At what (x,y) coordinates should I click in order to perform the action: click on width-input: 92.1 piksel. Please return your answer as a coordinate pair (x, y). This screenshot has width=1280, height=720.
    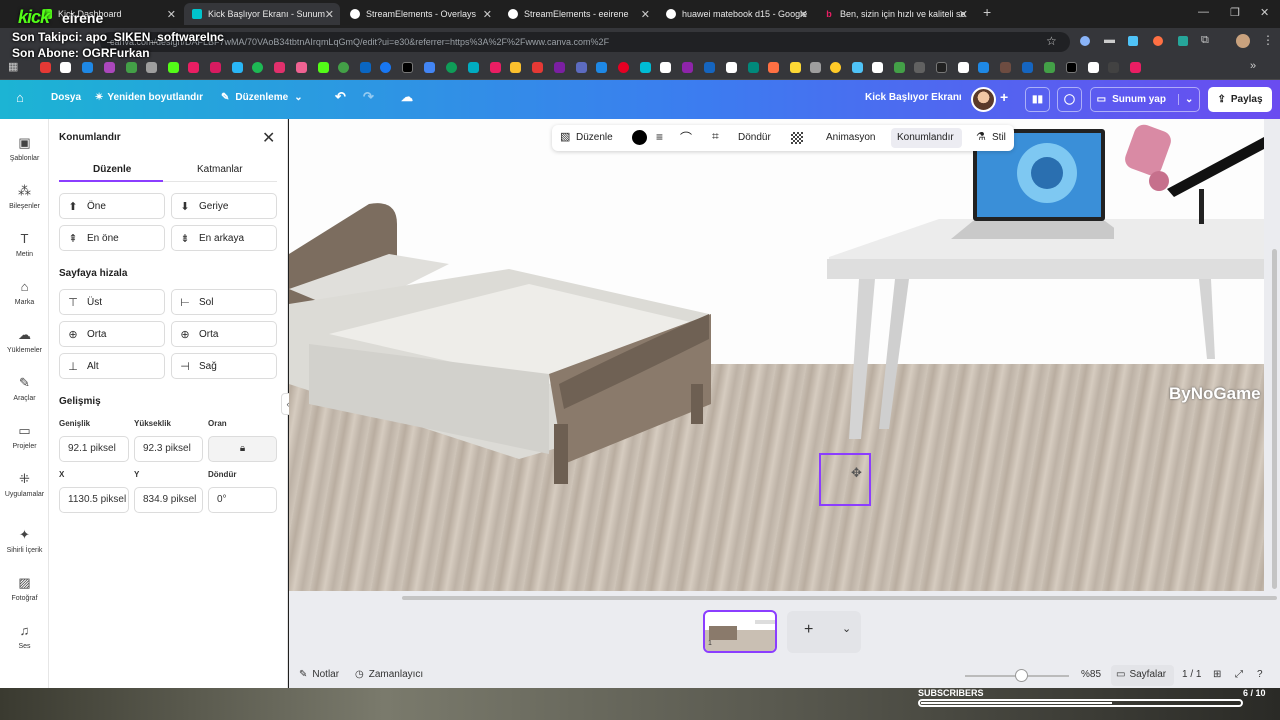
    Looking at the image, I should click on (94, 449).